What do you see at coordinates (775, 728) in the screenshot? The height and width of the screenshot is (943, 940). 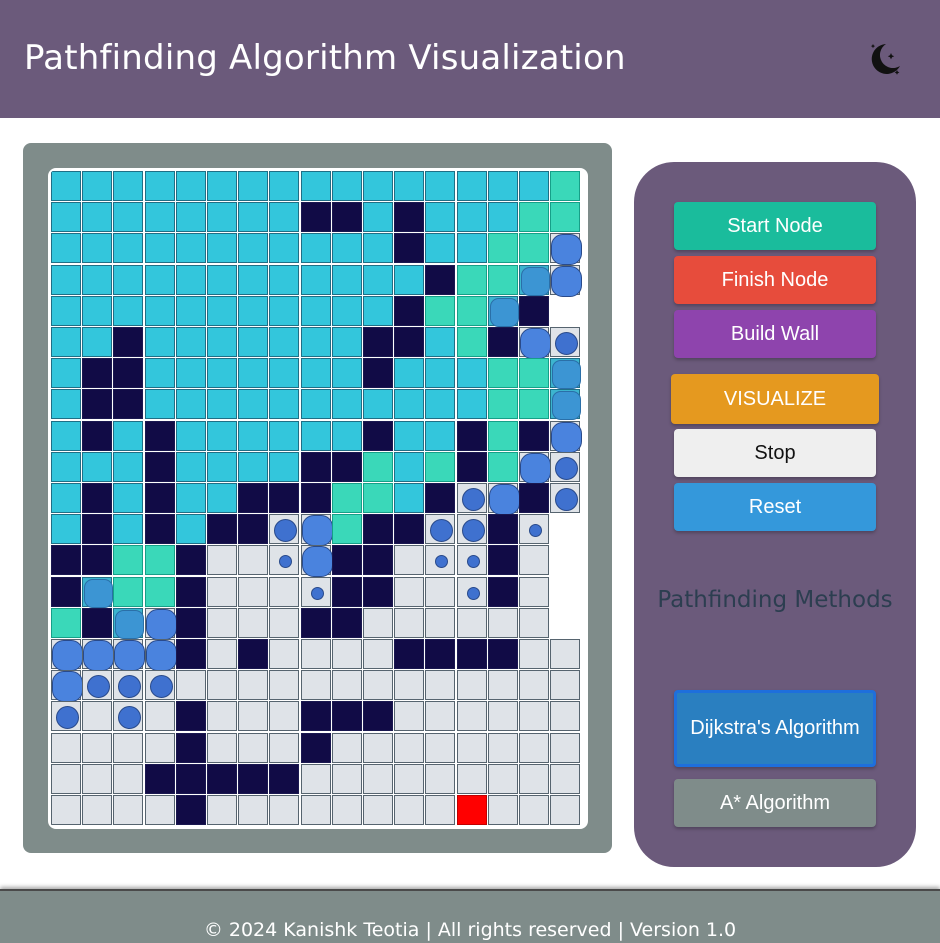 I see `dijkstra-button: Dijkstra's Algorithm` at bounding box center [775, 728].